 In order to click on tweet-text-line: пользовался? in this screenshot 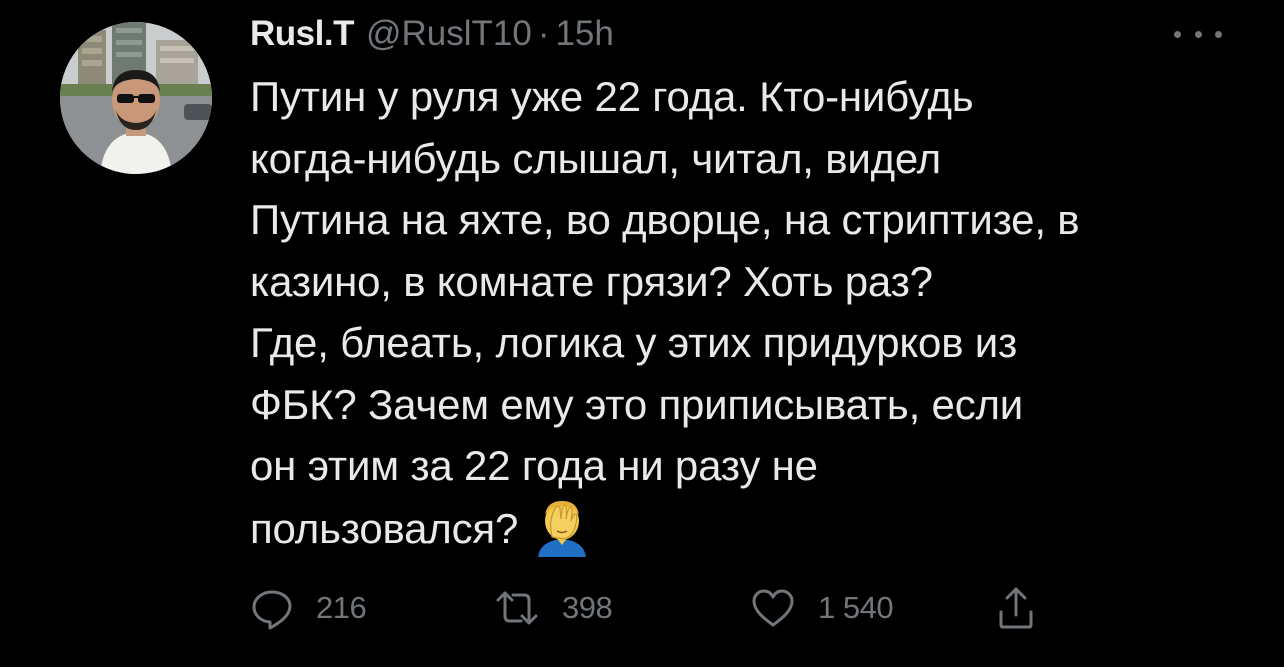, I will do `click(384, 528)`.